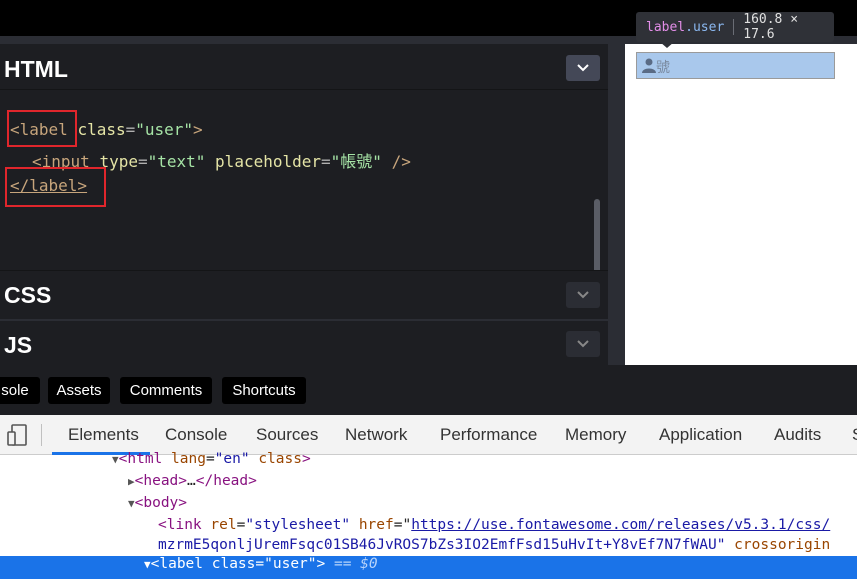 The width and height of the screenshot is (857, 579). I want to click on css-pane-header: CSS, so click(304, 294).